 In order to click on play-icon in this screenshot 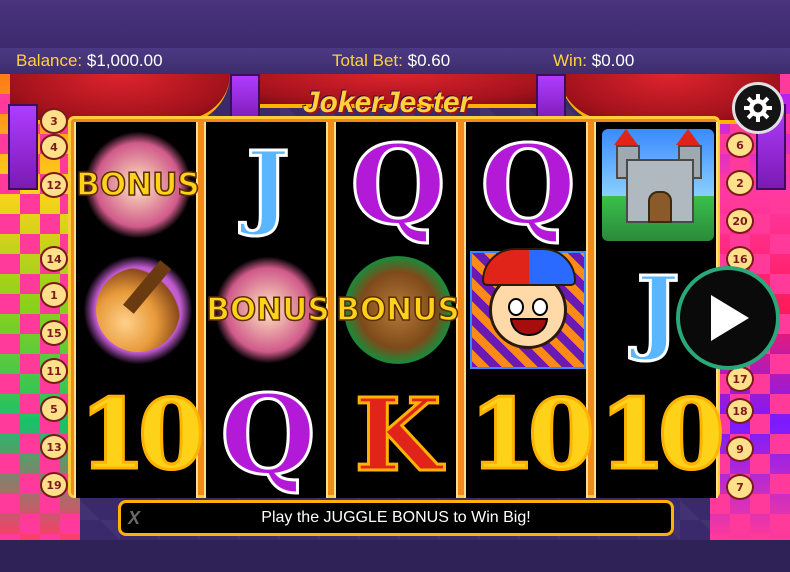, I will do `click(730, 318)`.